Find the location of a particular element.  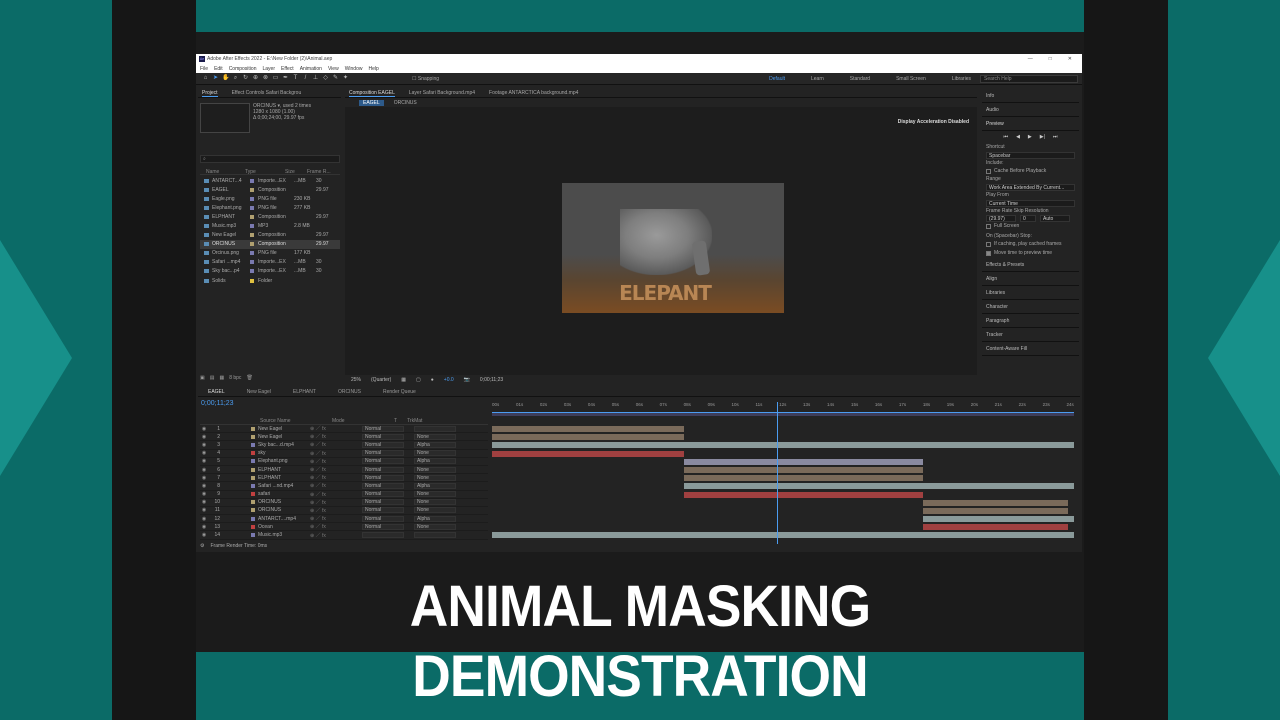

resolution-select: Auto is located at coordinates (1055, 218).